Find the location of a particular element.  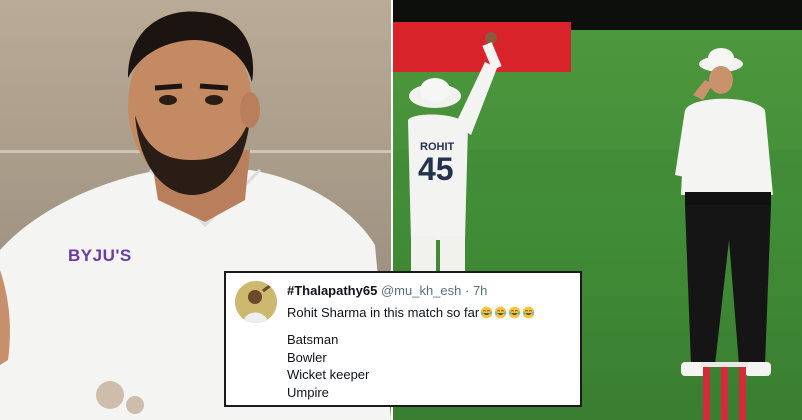

avatar is located at coordinates (256, 302).